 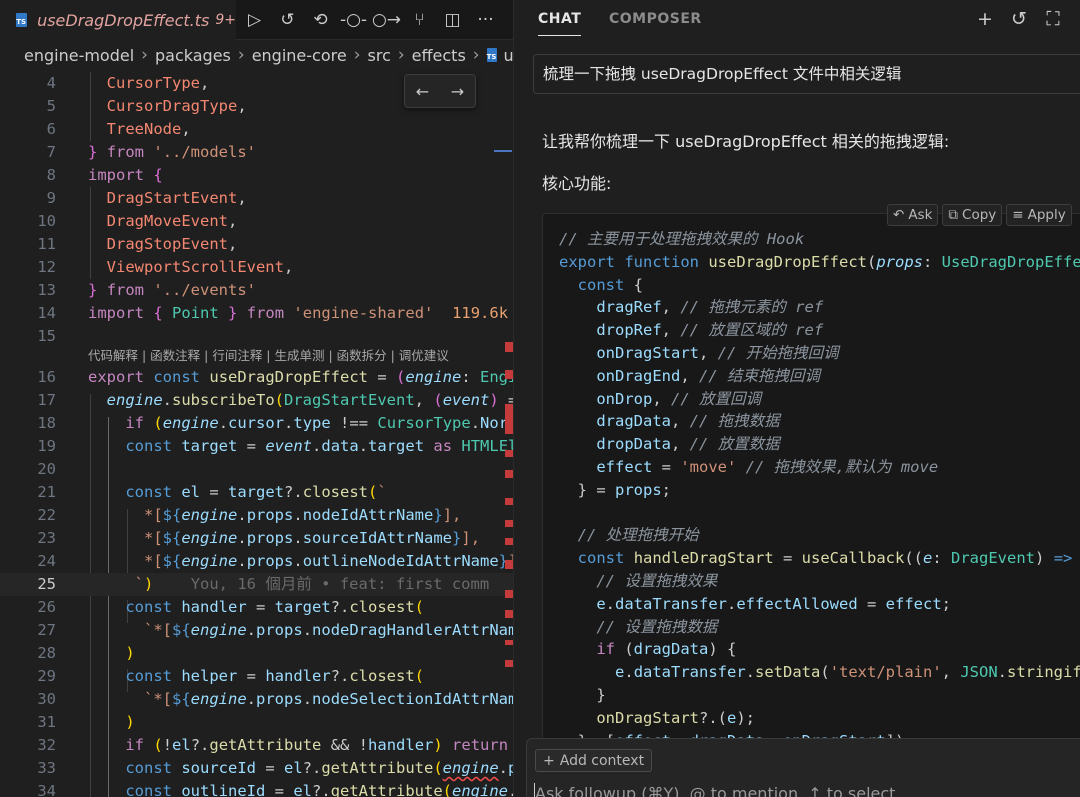 What do you see at coordinates (379, 55) in the screenshot?
I see `breadcrumb-item: src` at bounding box center [379, 55].